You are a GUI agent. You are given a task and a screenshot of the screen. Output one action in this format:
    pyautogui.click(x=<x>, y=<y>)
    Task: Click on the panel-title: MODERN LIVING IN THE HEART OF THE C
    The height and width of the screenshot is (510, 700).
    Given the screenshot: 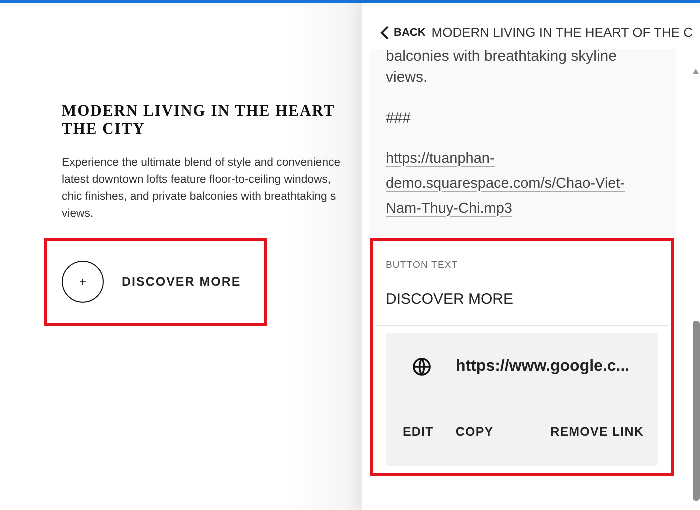 What is the action you would take?
    pyautogui.click(x=563, y=33)
    